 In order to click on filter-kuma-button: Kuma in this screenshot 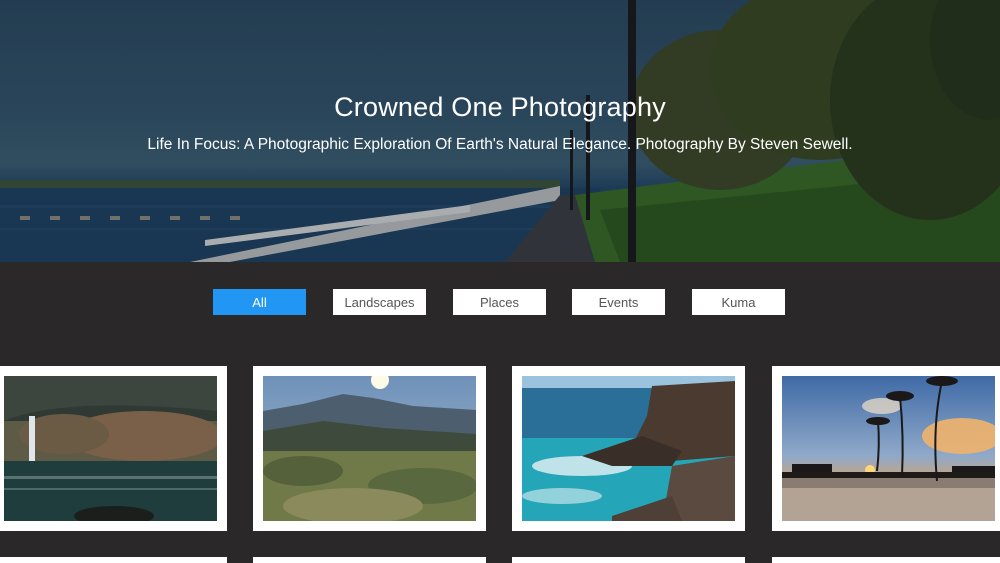, I will do `click(738, 302)`.